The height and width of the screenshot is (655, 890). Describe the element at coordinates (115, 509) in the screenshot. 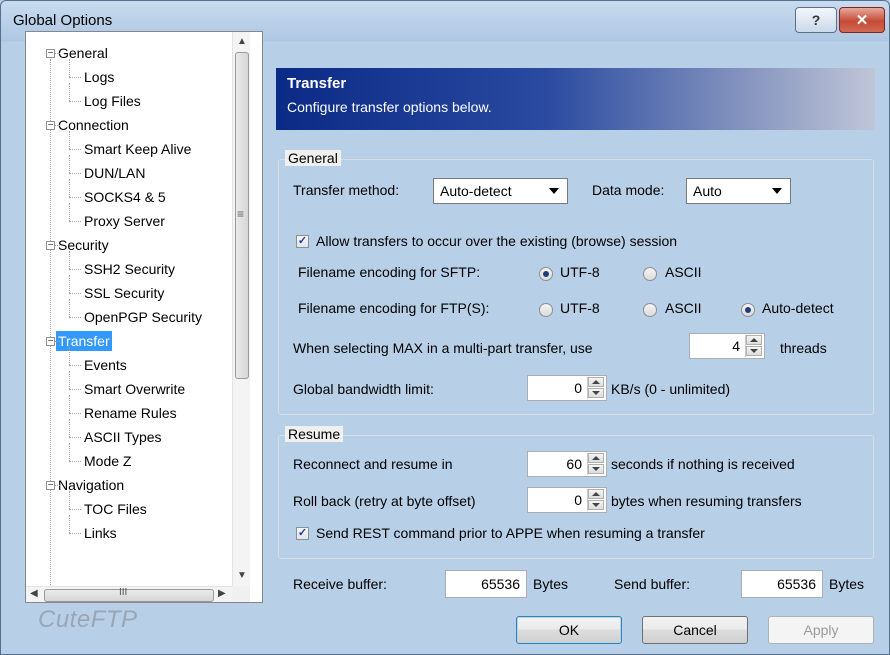

I see `tree-item-label: TOC Files` at that location.